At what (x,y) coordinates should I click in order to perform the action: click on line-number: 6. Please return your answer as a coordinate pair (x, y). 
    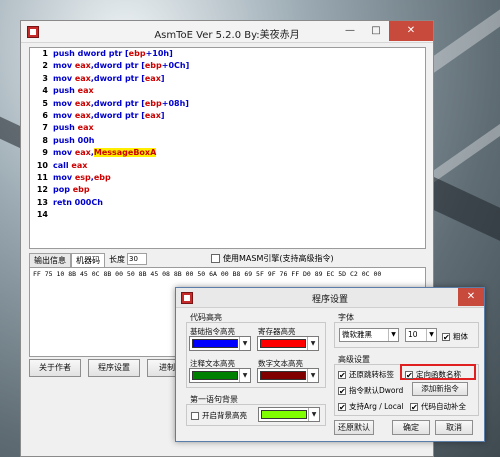
    Looking at the image, I should click on (45, 115).